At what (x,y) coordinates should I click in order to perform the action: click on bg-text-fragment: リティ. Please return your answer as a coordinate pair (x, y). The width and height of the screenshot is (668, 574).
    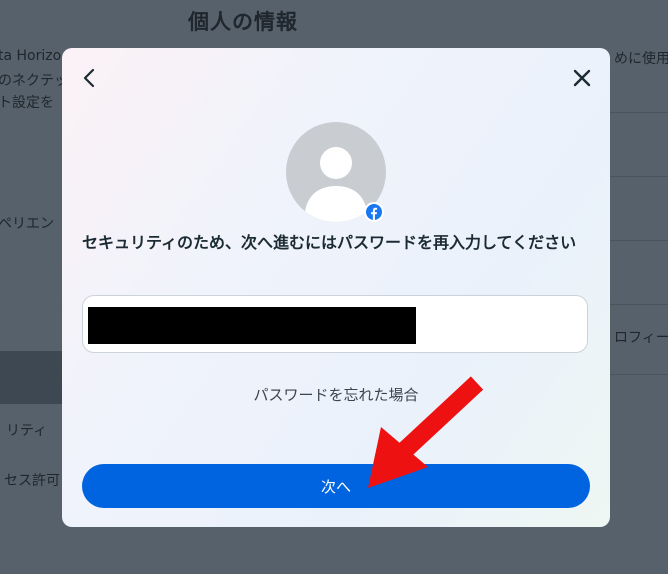
    Looking at the image, I should click on (27, 431).